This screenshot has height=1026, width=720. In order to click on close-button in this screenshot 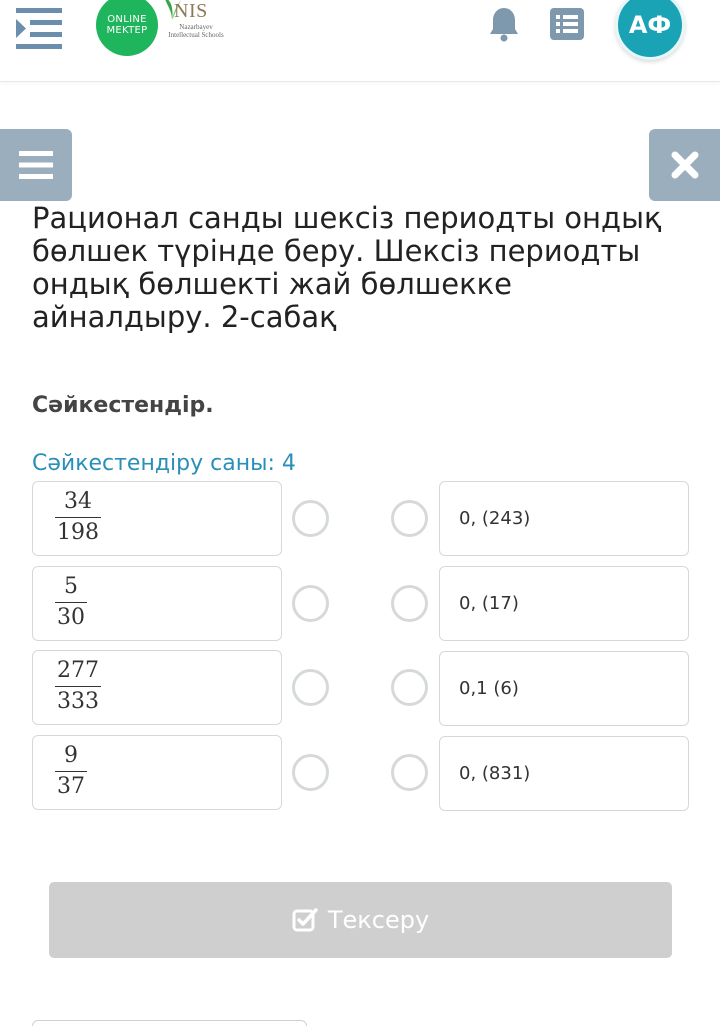, I will do `click(684, 165)`.